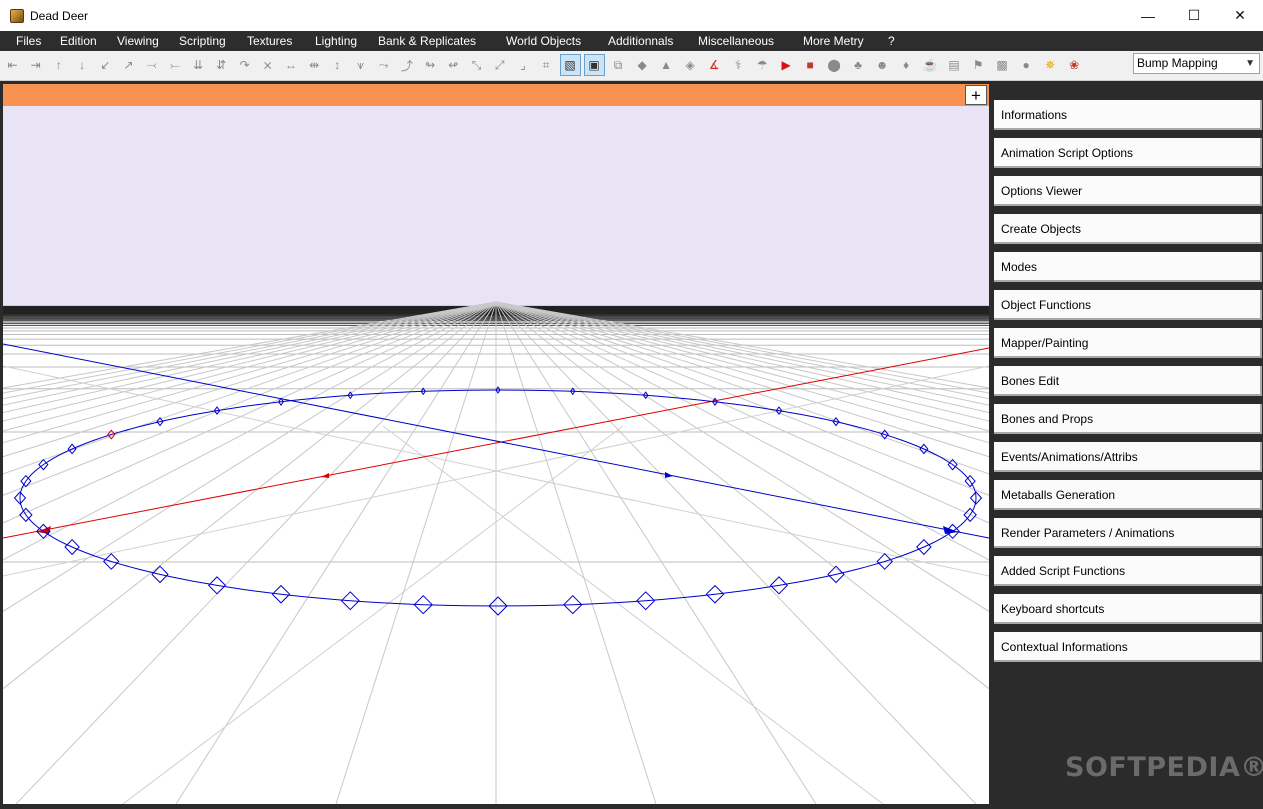 The width and height of the screenshot is (1263, 809). I want to click on minimize-button: —, so click(1148, 15).